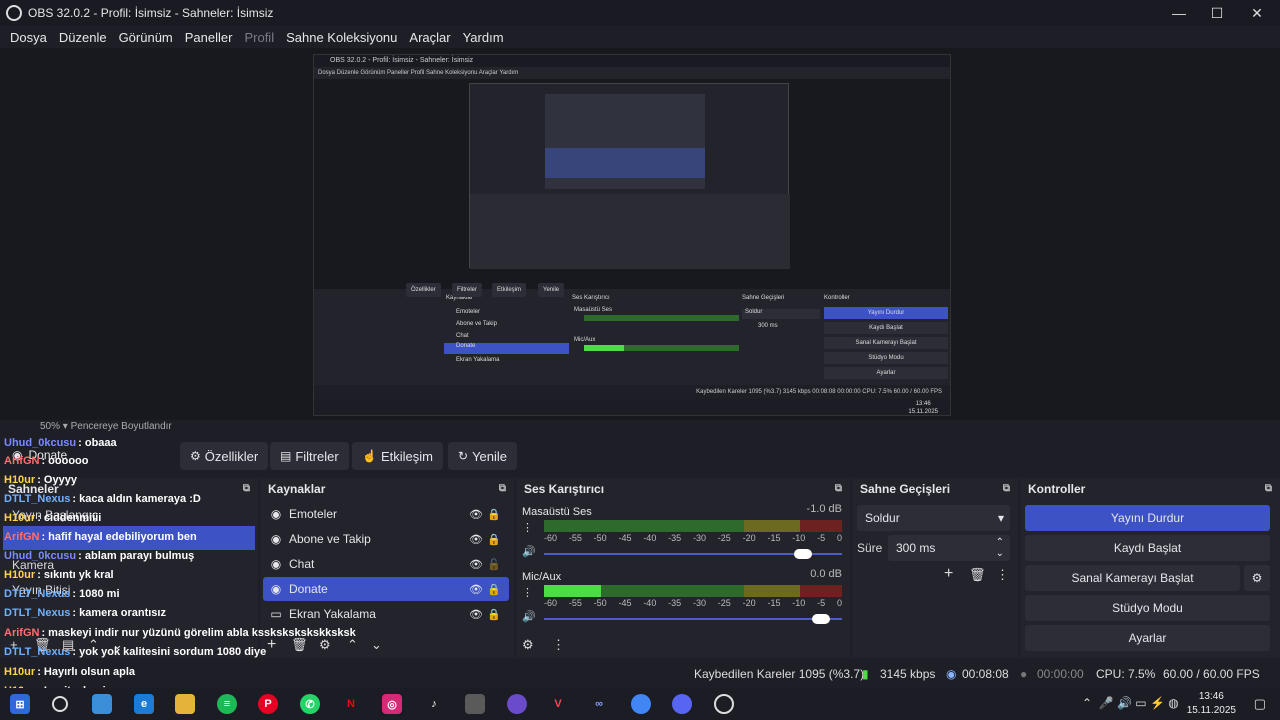 This screenshot has height=720, width=1280. What do you see at coordinates (1260, 704) in the screenshot?
I see `notification-icon: ▢` at bounding box center [1260, 704].